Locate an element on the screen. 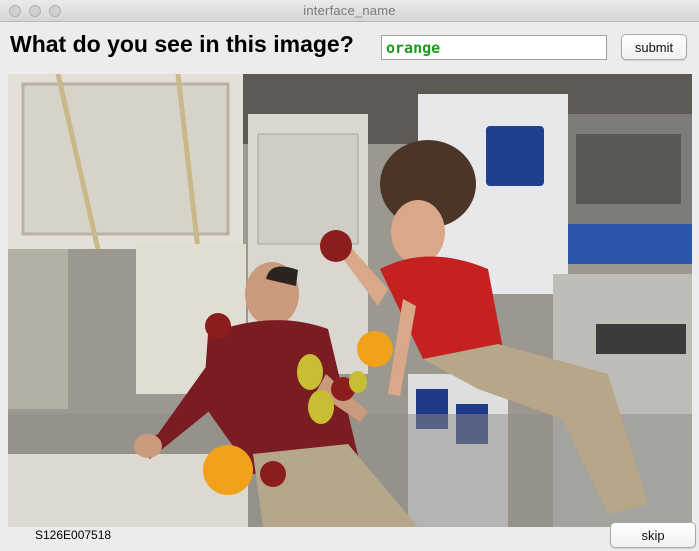 The image size is (699, 551). minimize-window-button is located at coordinates (35, 11).